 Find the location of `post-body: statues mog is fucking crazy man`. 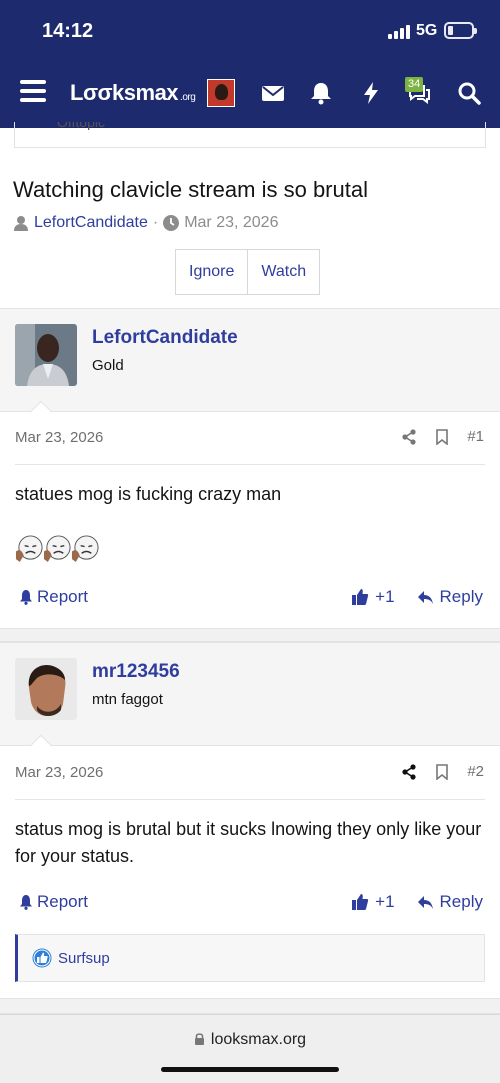

post-body: statues mog is fucking crazy man is located at coordinates (148, 494).